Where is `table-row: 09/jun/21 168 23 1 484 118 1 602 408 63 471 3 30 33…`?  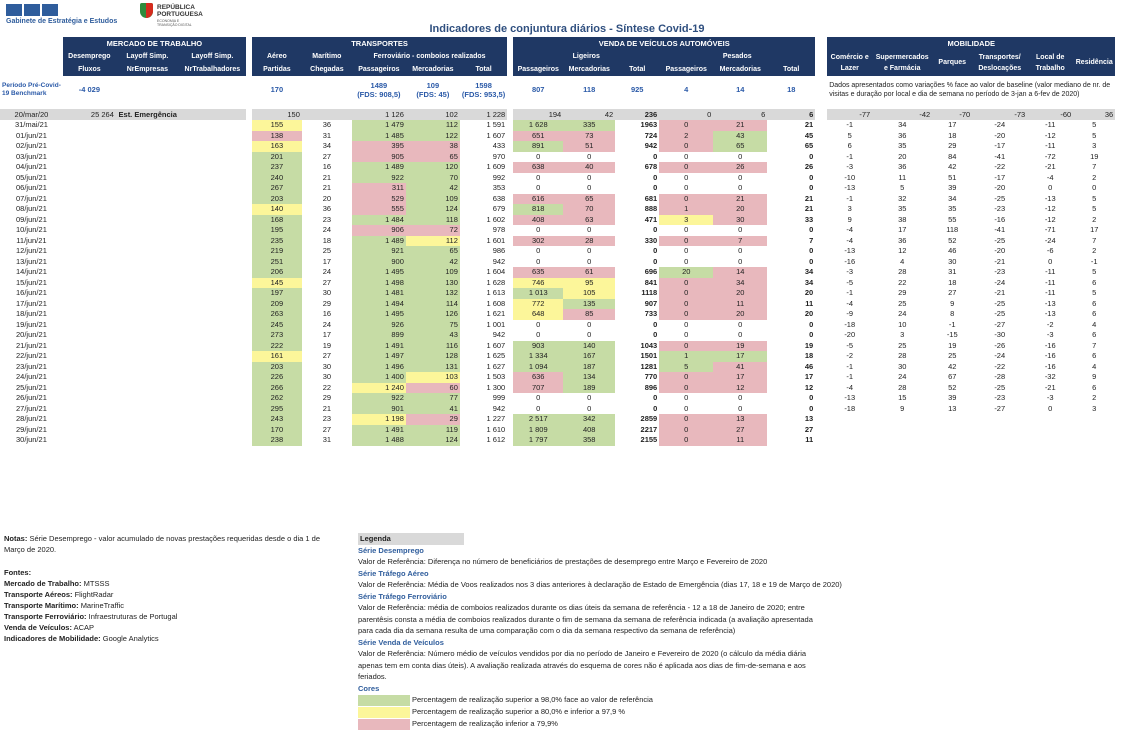
table-row: 09/jun/21 168 23 1 484 118 1 602 408 63 471 3 30 33… is located at coordinates (557, 219).